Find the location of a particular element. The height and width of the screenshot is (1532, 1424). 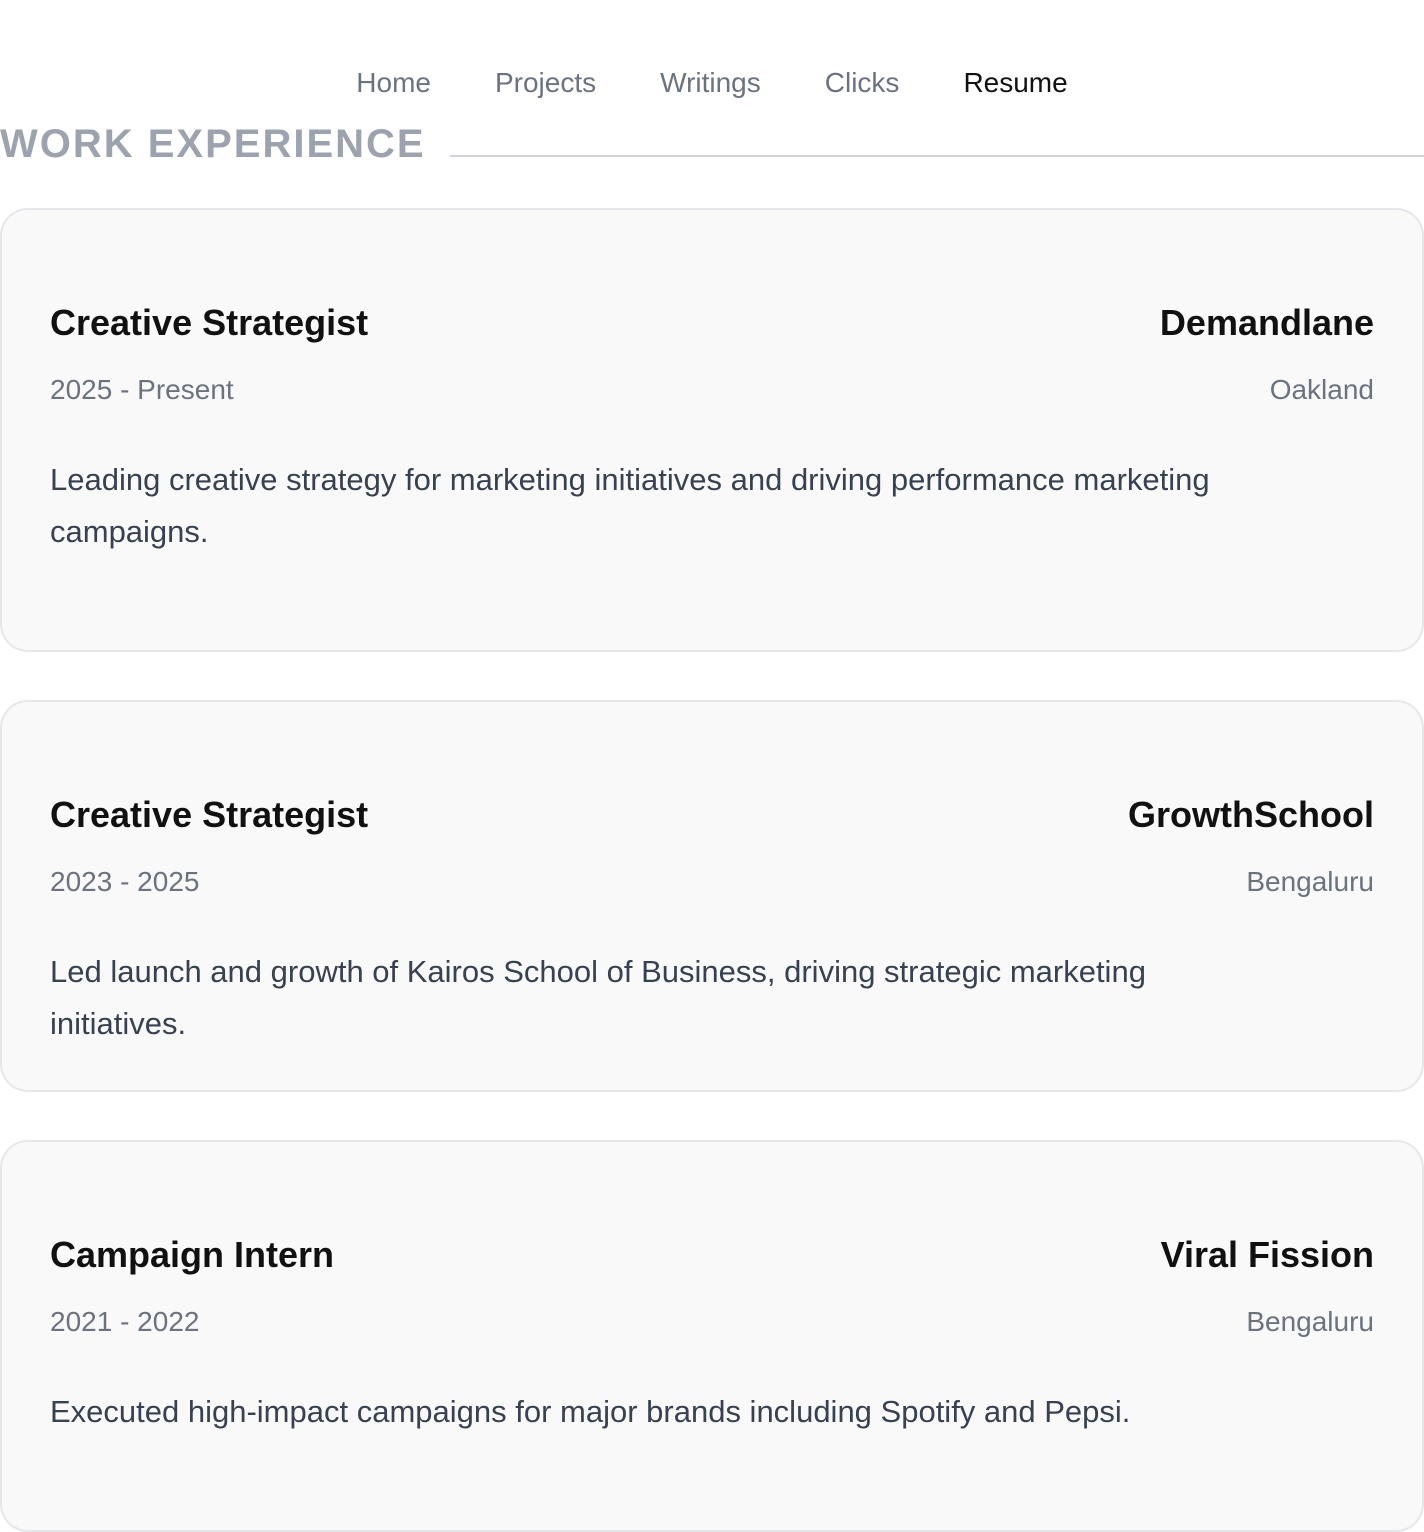

section-title: WORK EXPERIENCE is located at coordinates (213, 144).